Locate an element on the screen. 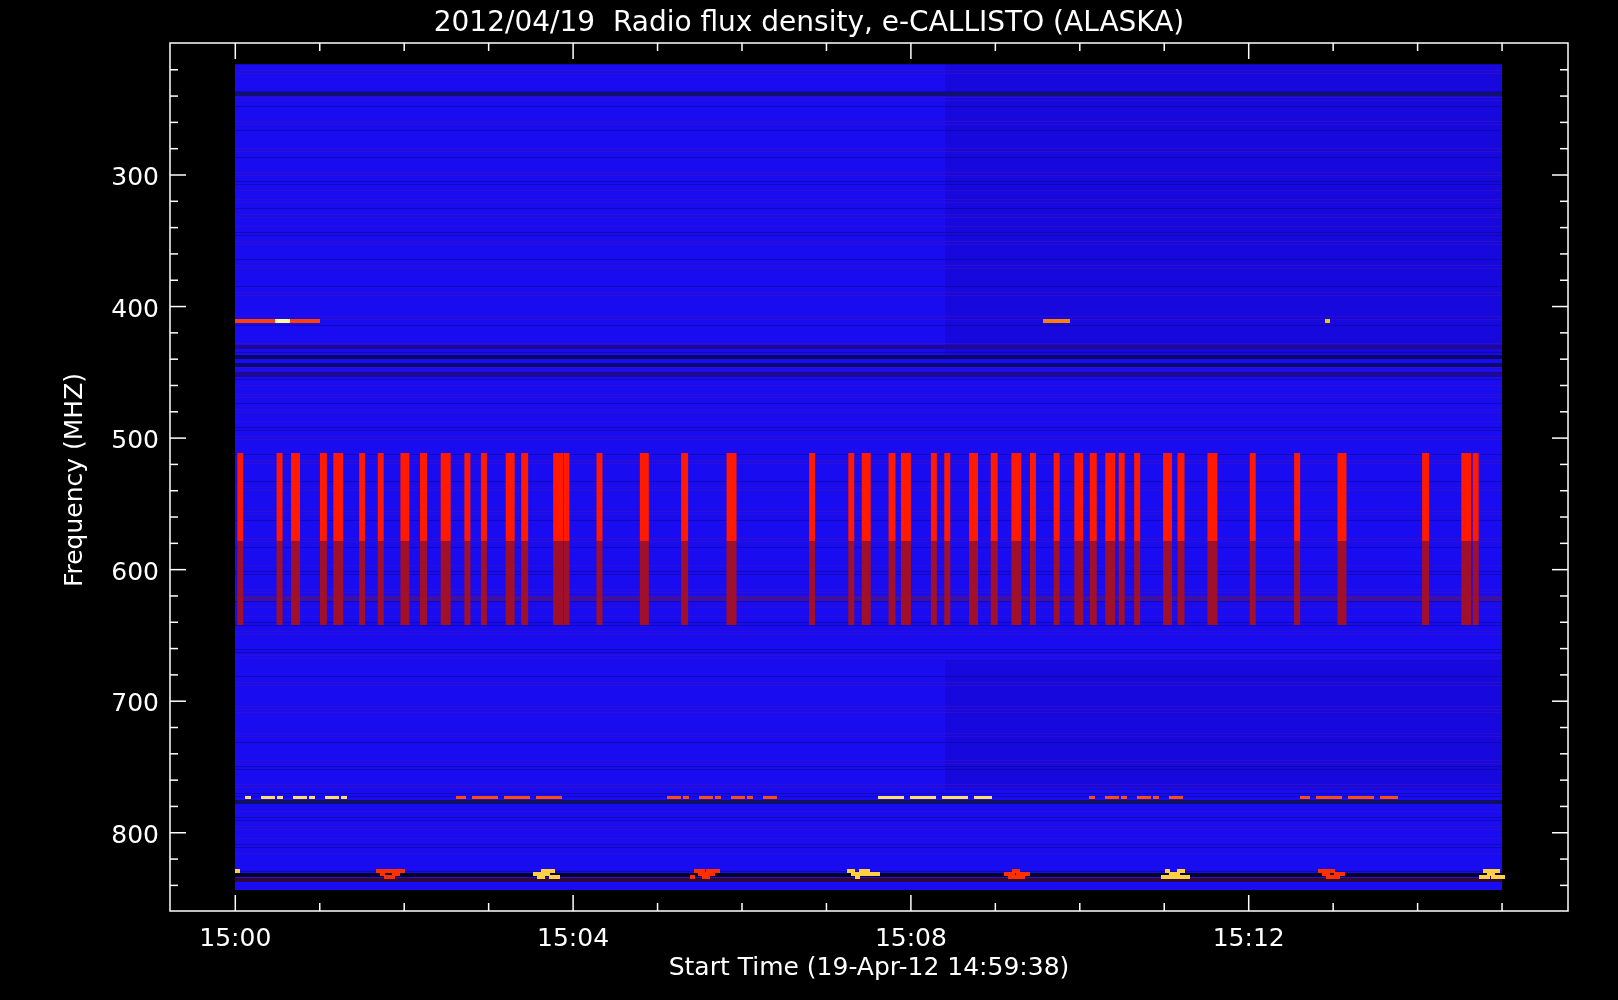 The width and height of the screenshot is (1618, 1000). y-tick-label: 700 is located at coordinates (135, 703).